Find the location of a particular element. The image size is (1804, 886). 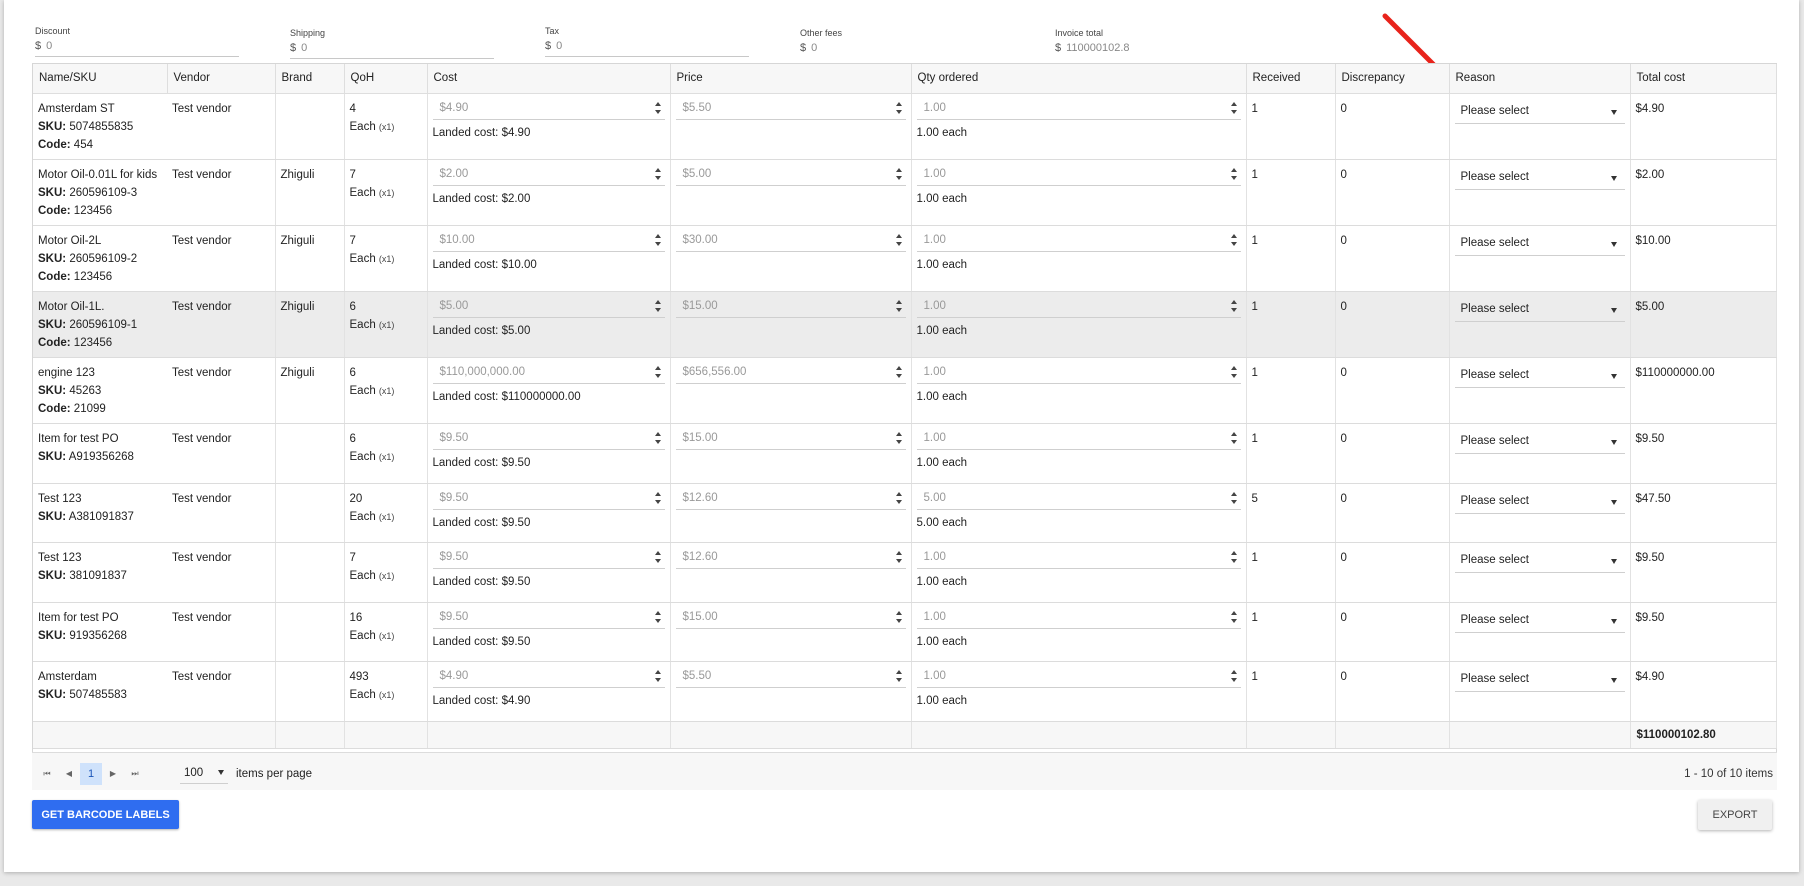

column-header-discrepancy: Discrepancy is located at coordinates (1392, 79).